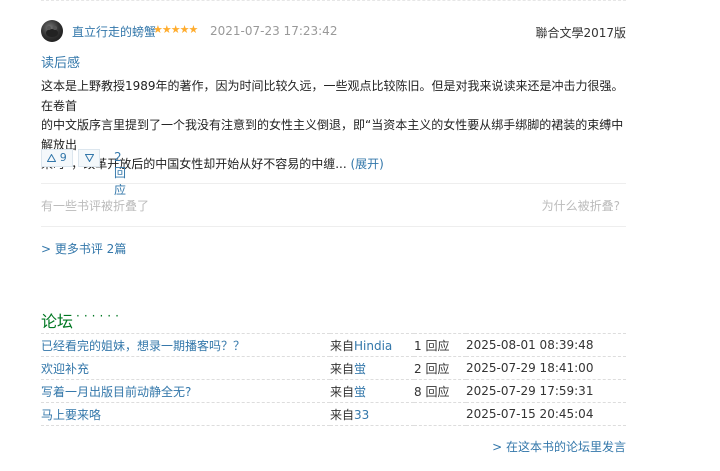 The image size is (720, 471). I want to click on vote-down-button, so click(89, 158).